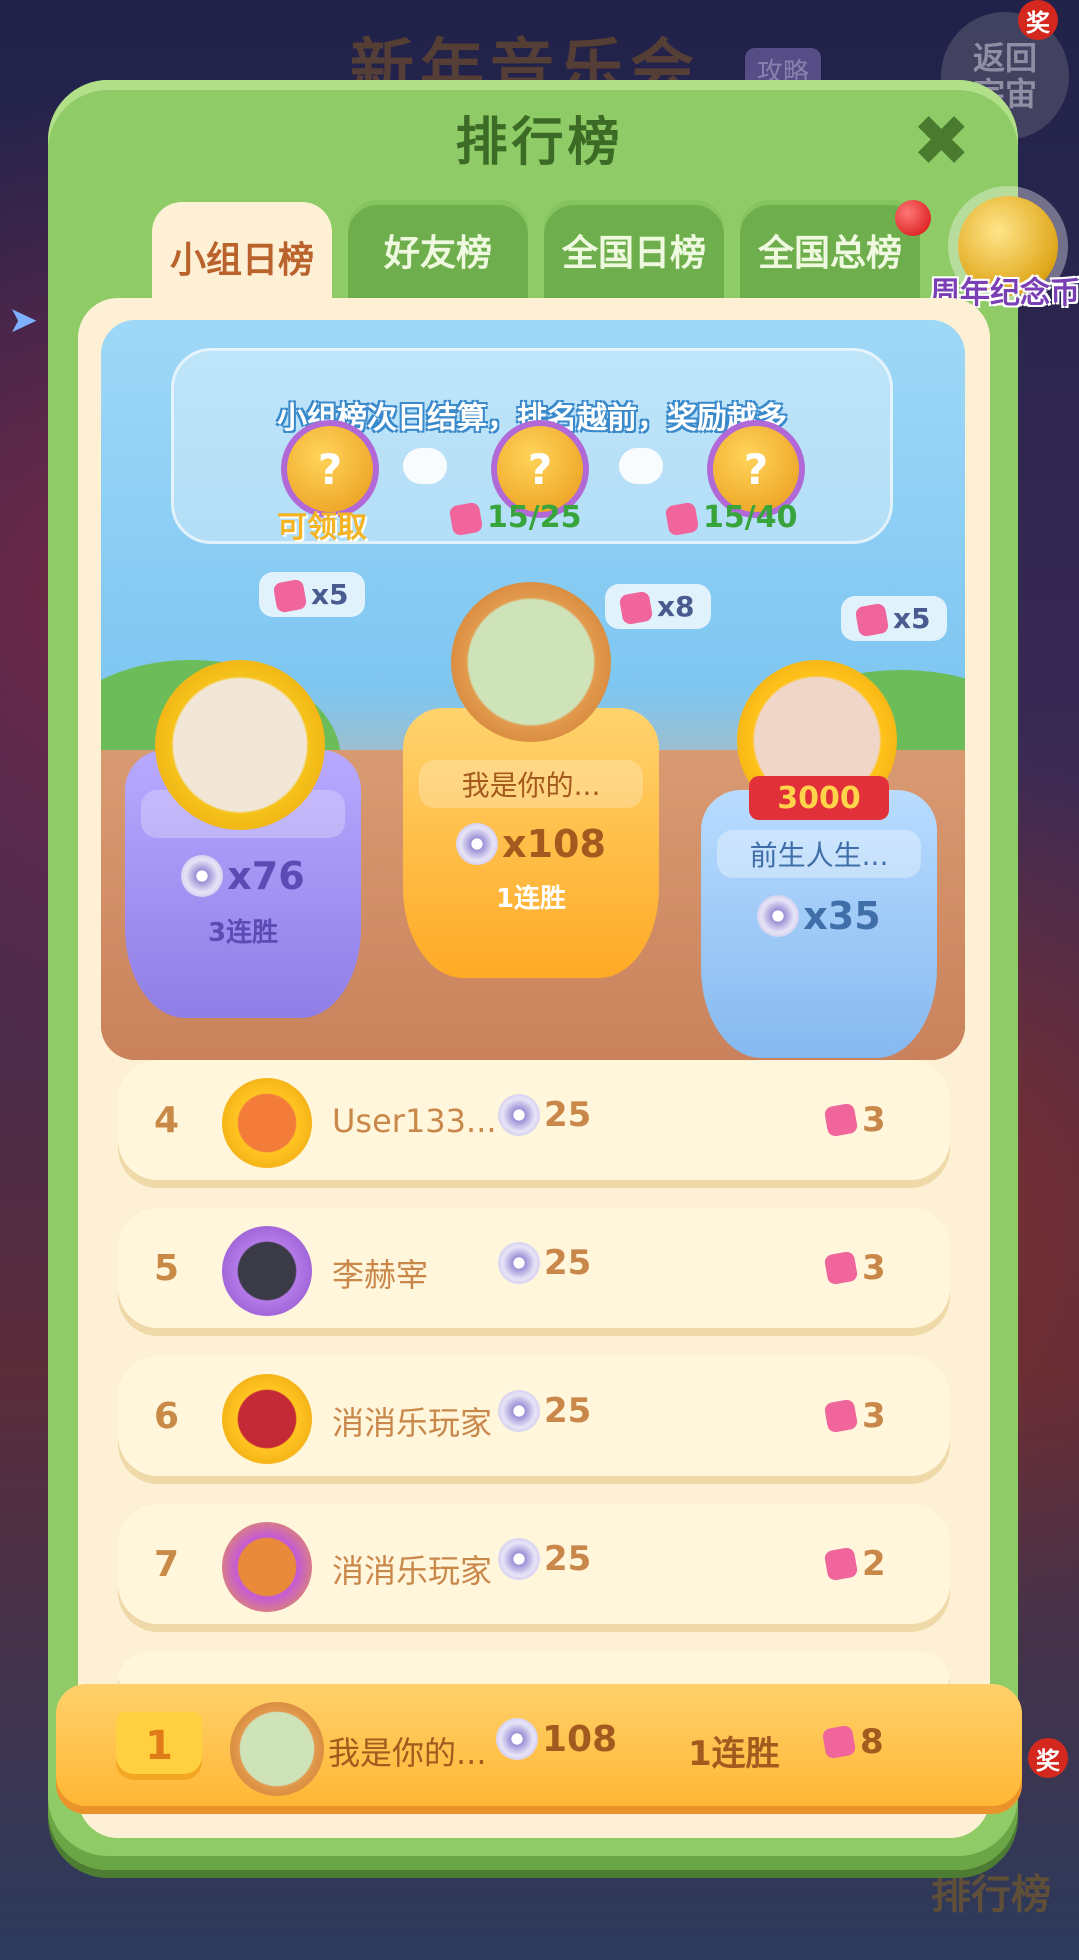 Image resolution: width=1079 pixels, height=1960 pixels. What do you see at coordinates (830, 250) in the screenshot?
I see `tab-national-total: 全国总榜` at bounding box center [830, 250].